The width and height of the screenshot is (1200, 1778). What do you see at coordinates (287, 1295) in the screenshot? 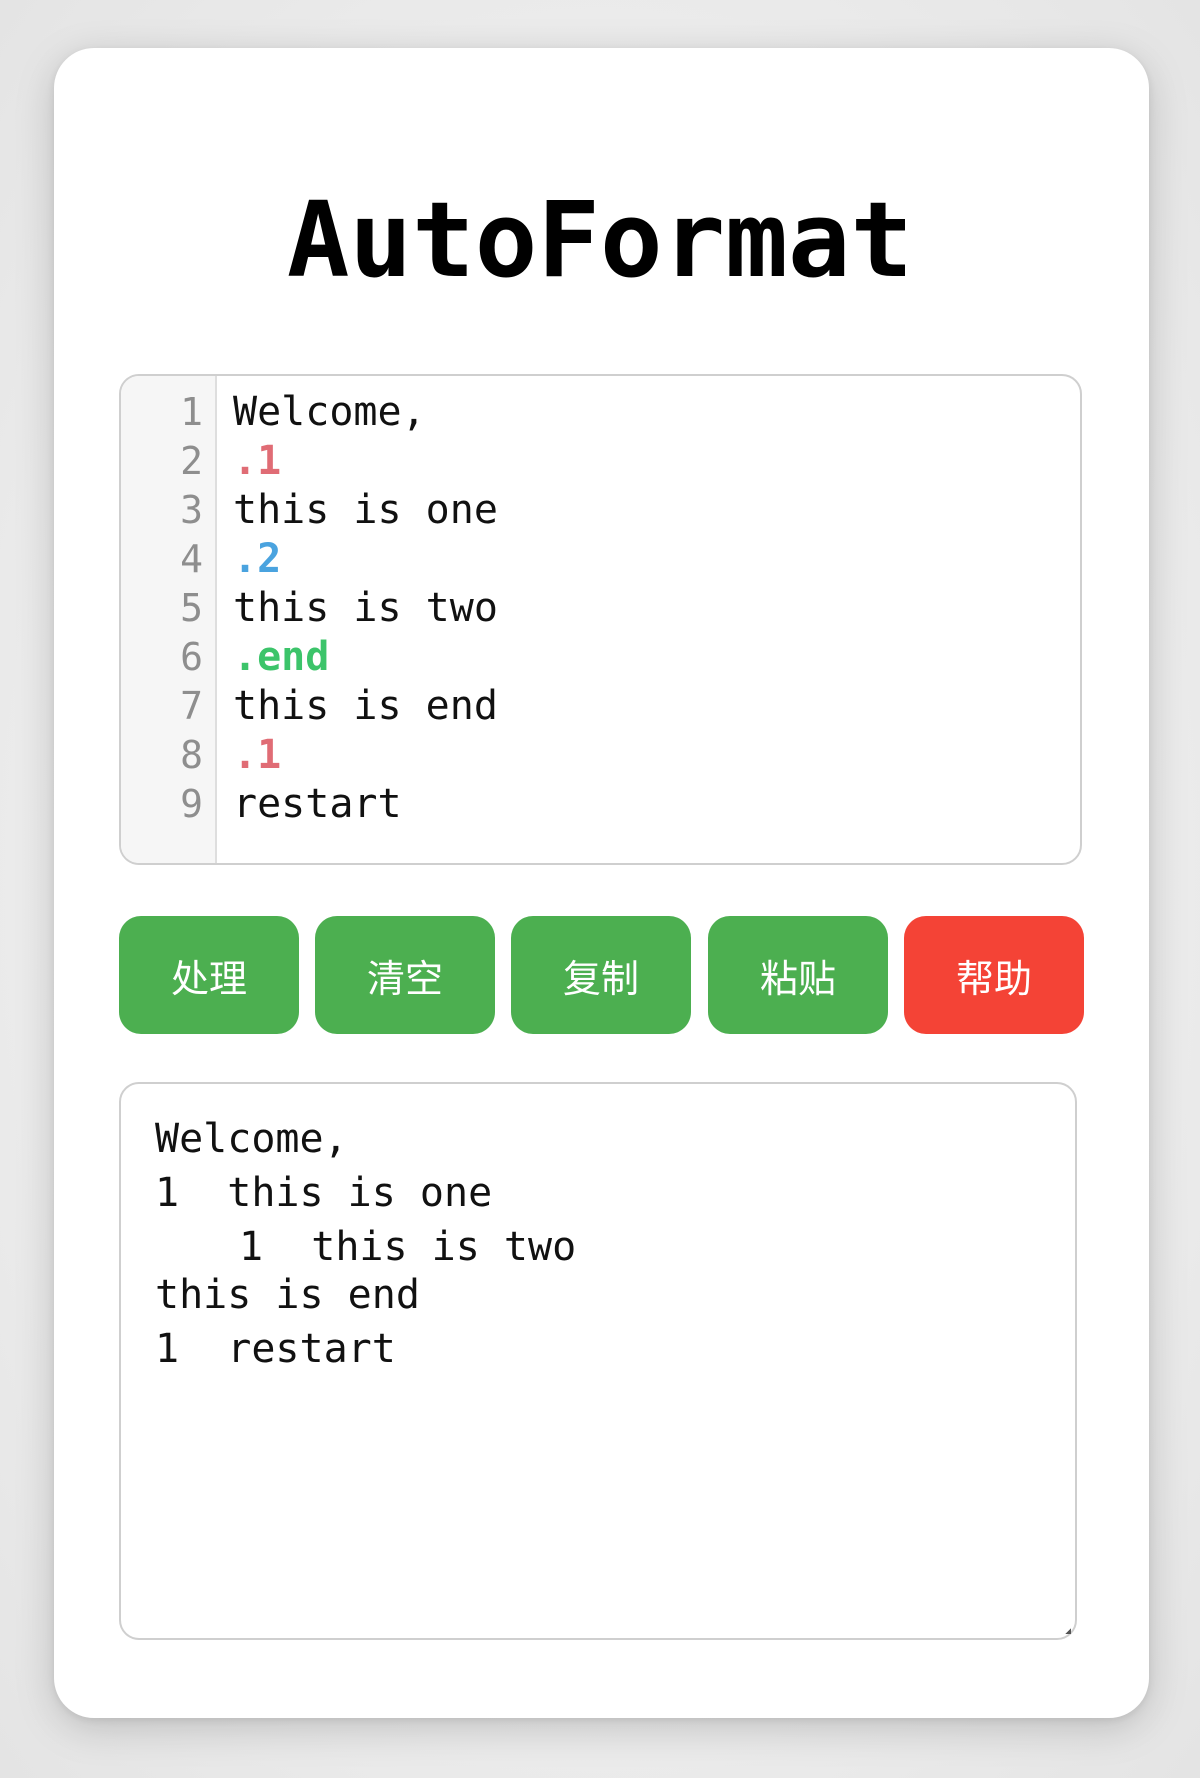
I see `output-line: this is end` at bounding box center [287, 1295].